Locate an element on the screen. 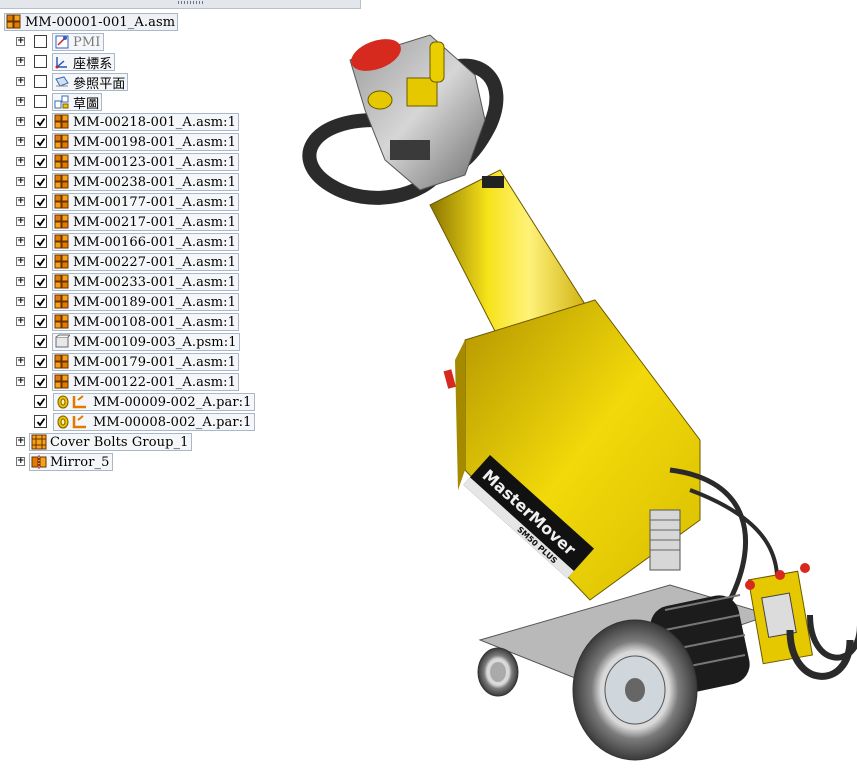 This screenshot has height=777, width=857. tree-node-item-2: 參照平面 is located at coordinates (90, 82).